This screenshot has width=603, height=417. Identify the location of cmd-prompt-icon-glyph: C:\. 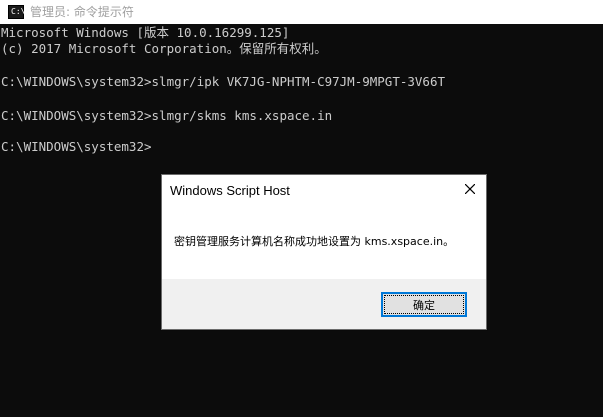
(18, 11).